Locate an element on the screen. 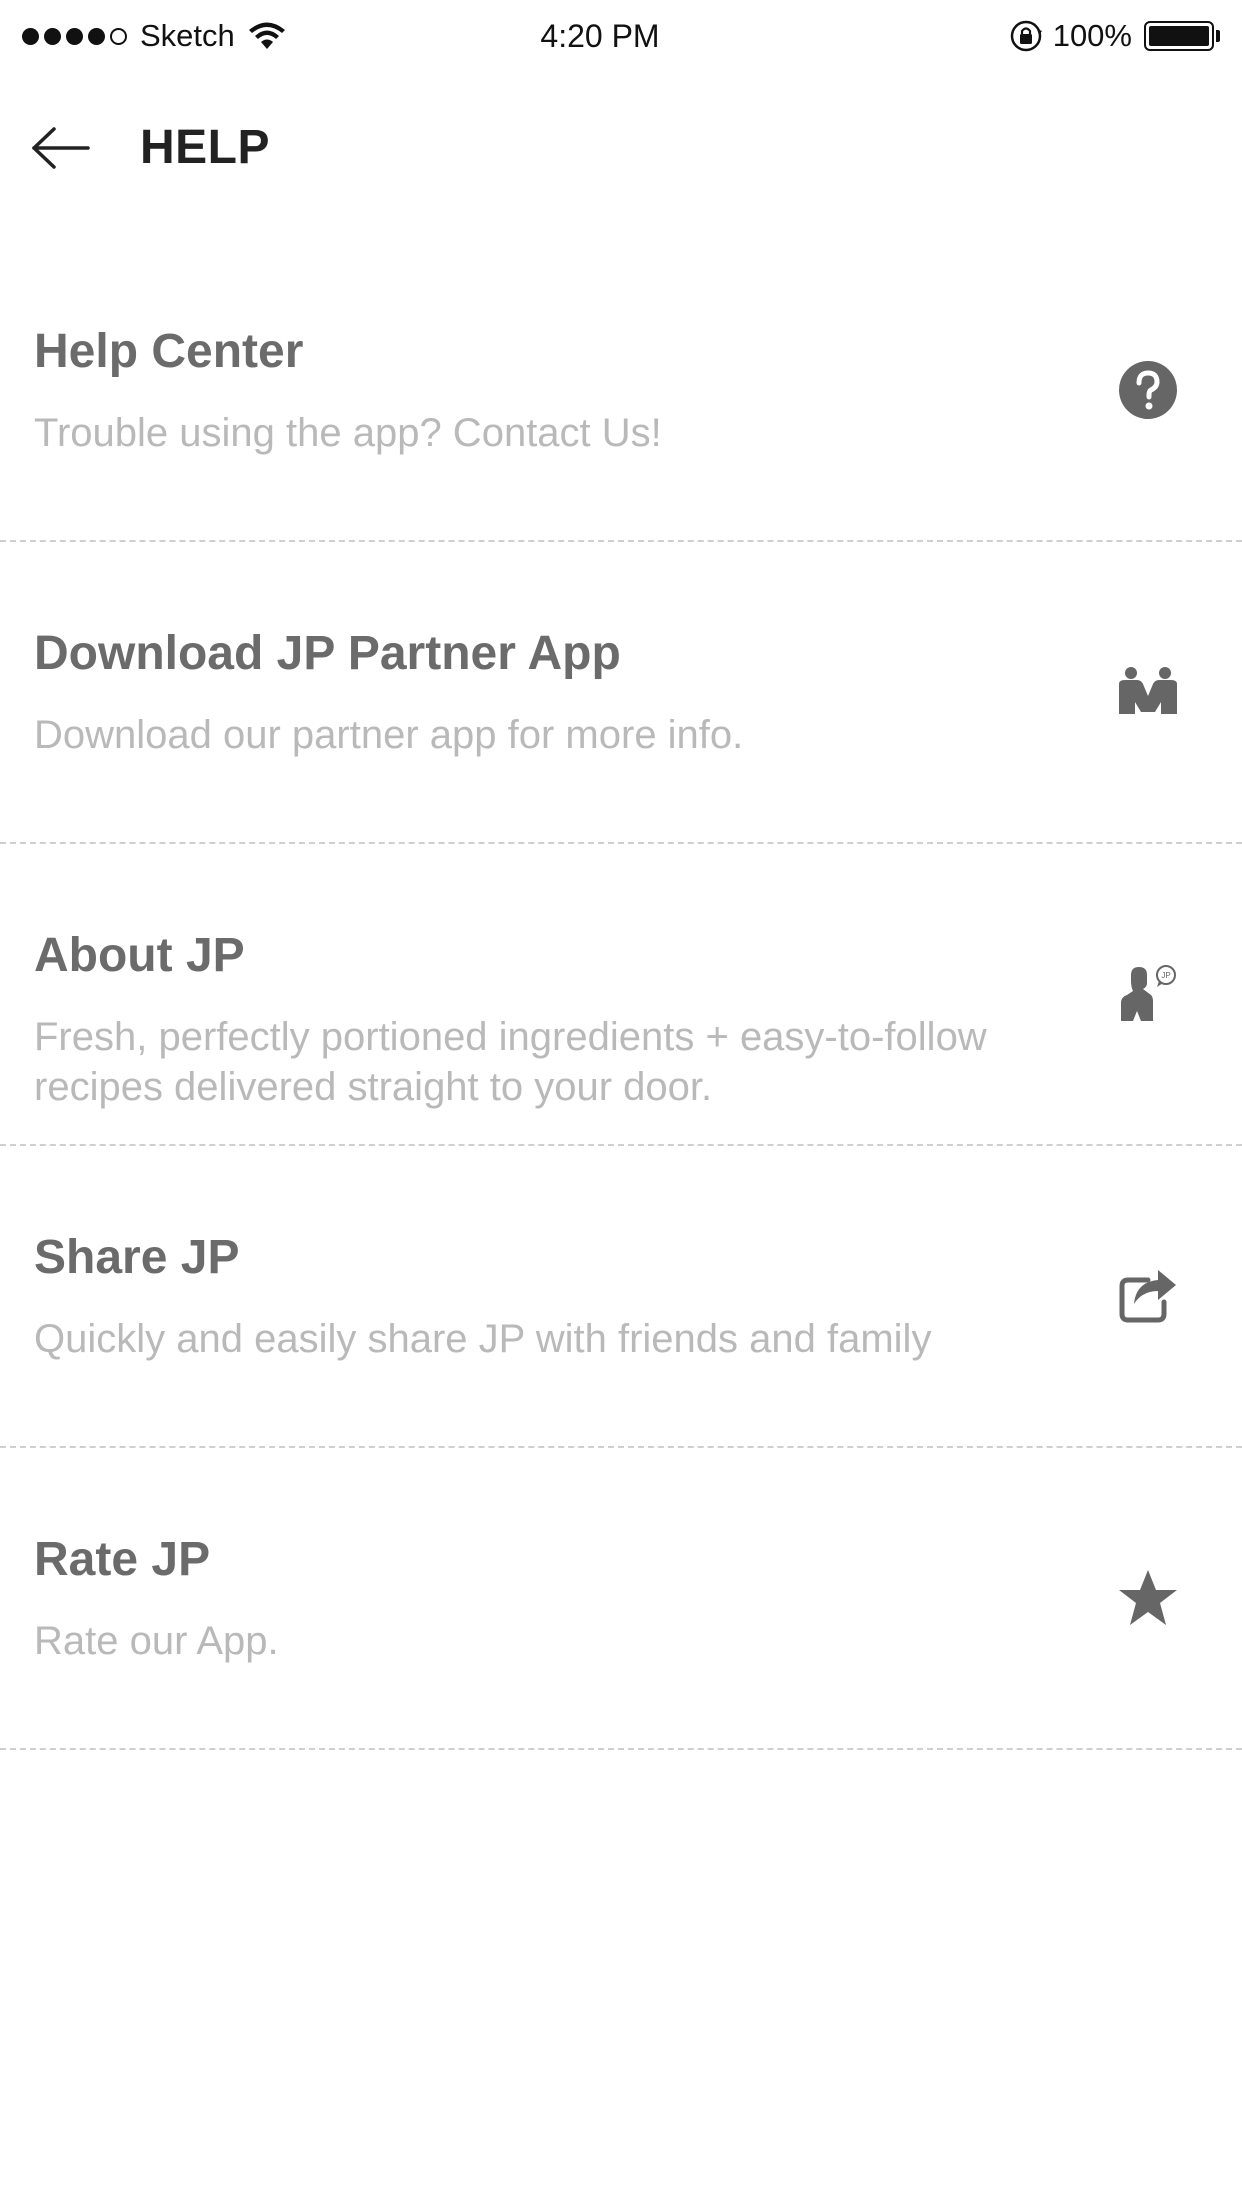  page-title: HELP is located at coordinates (205, 147).